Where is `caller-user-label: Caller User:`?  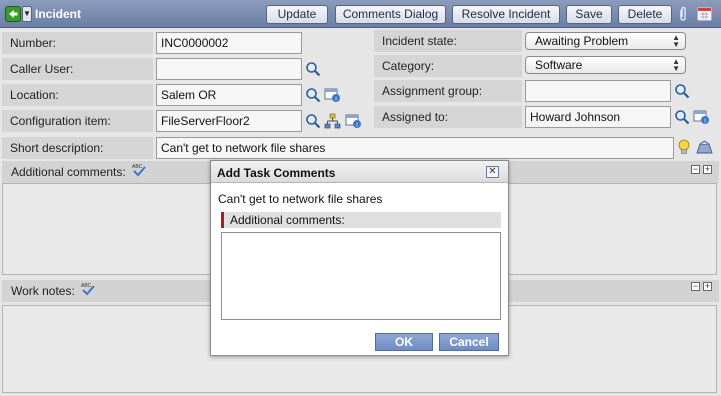
caller-user-label: Caller User: is located at coordinates (77, 69).